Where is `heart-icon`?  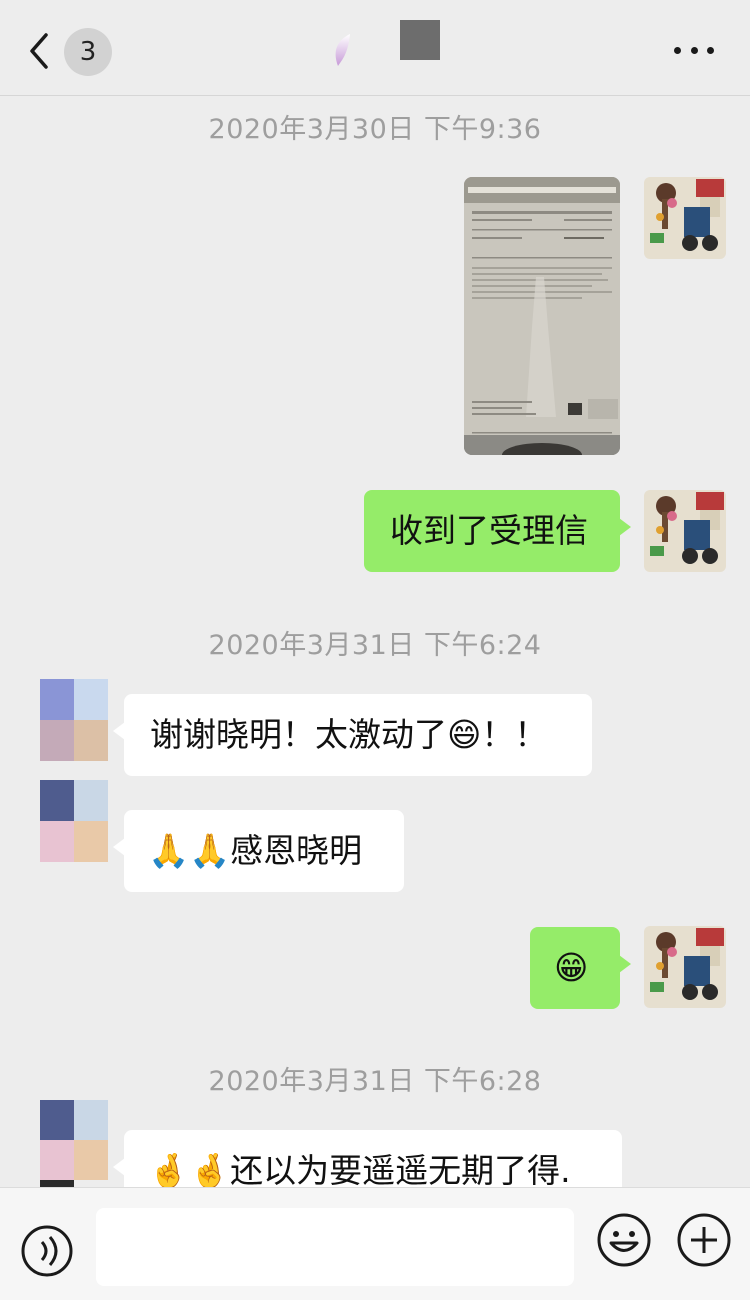
heart-icon is located at coordinates (342, 50).